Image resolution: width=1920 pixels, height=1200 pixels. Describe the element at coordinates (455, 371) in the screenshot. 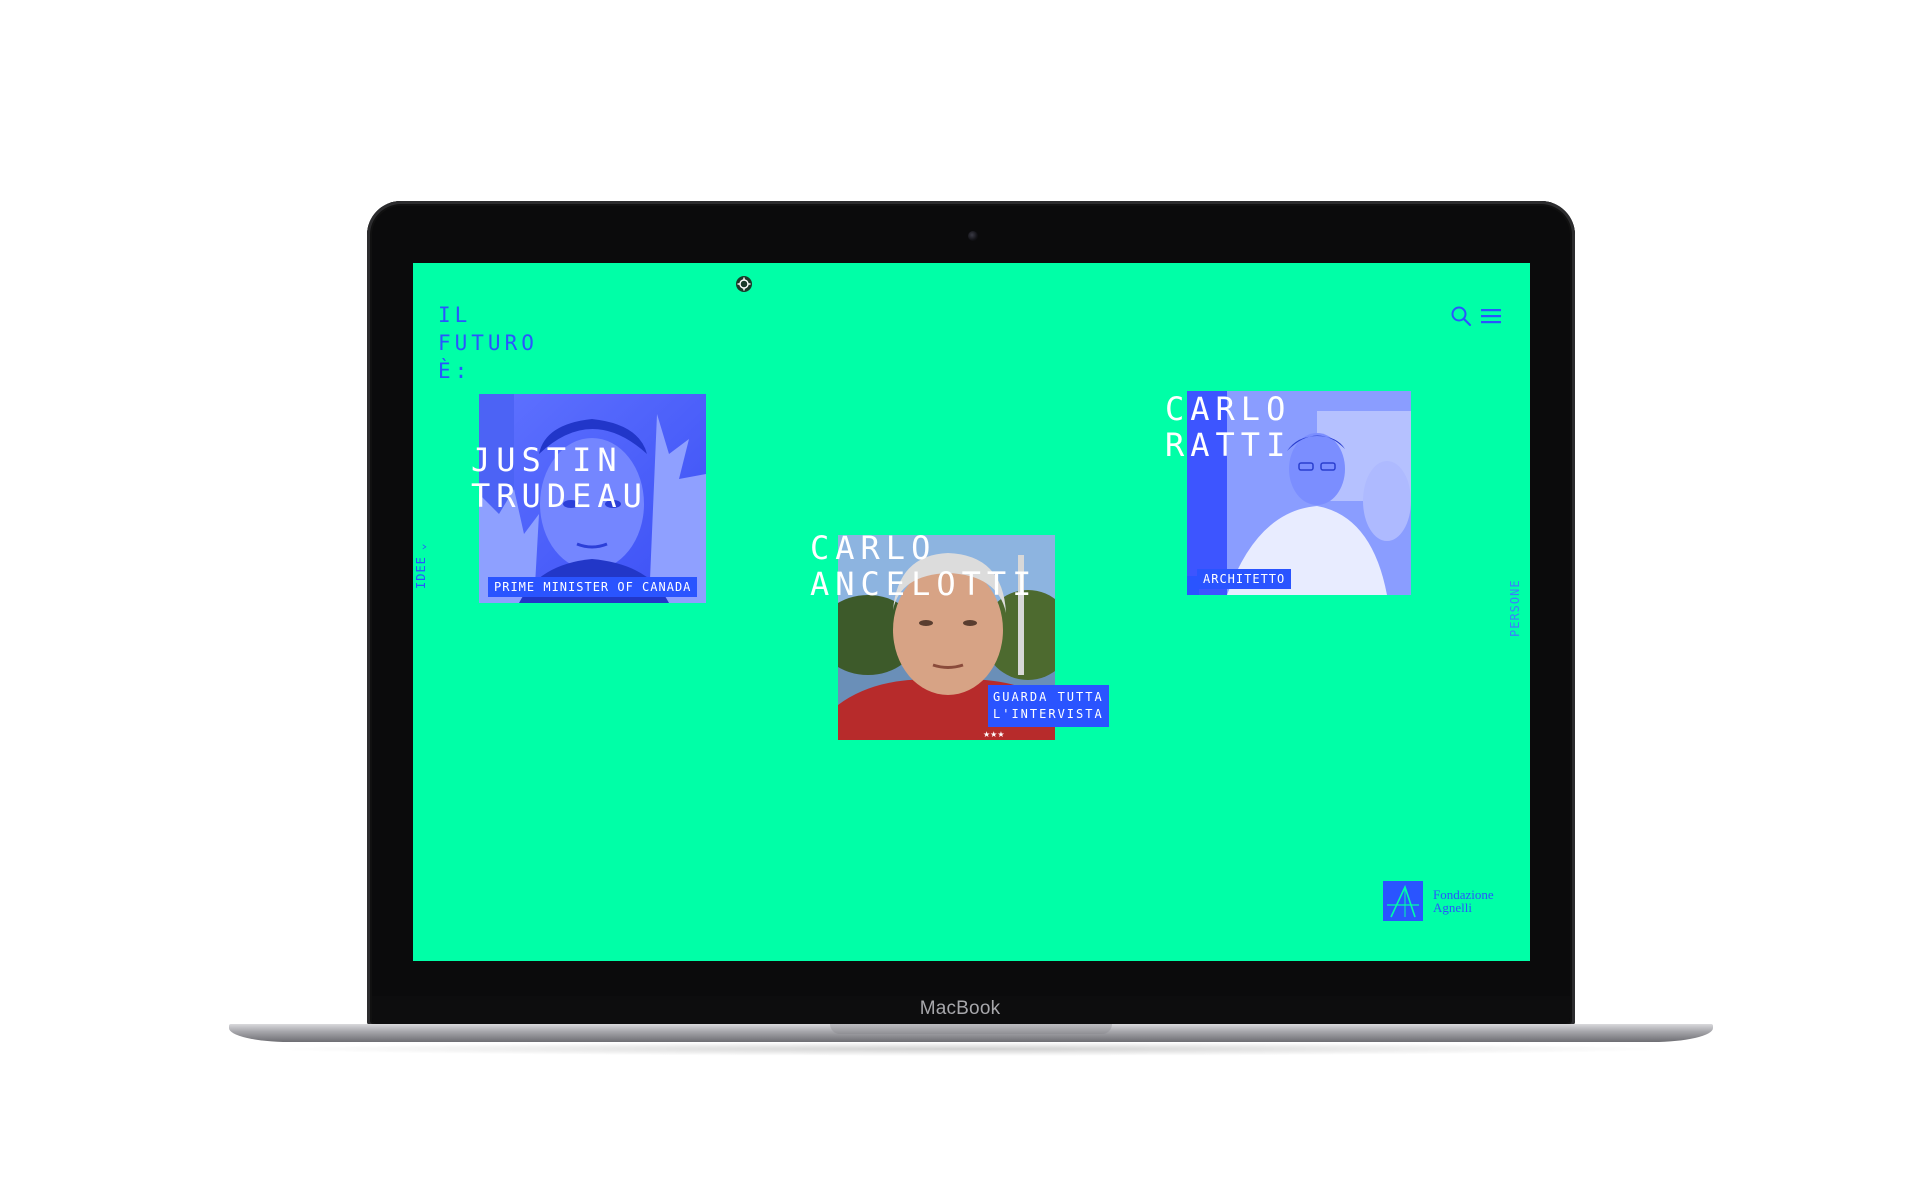

I see `site-title-line: È:` at that location.